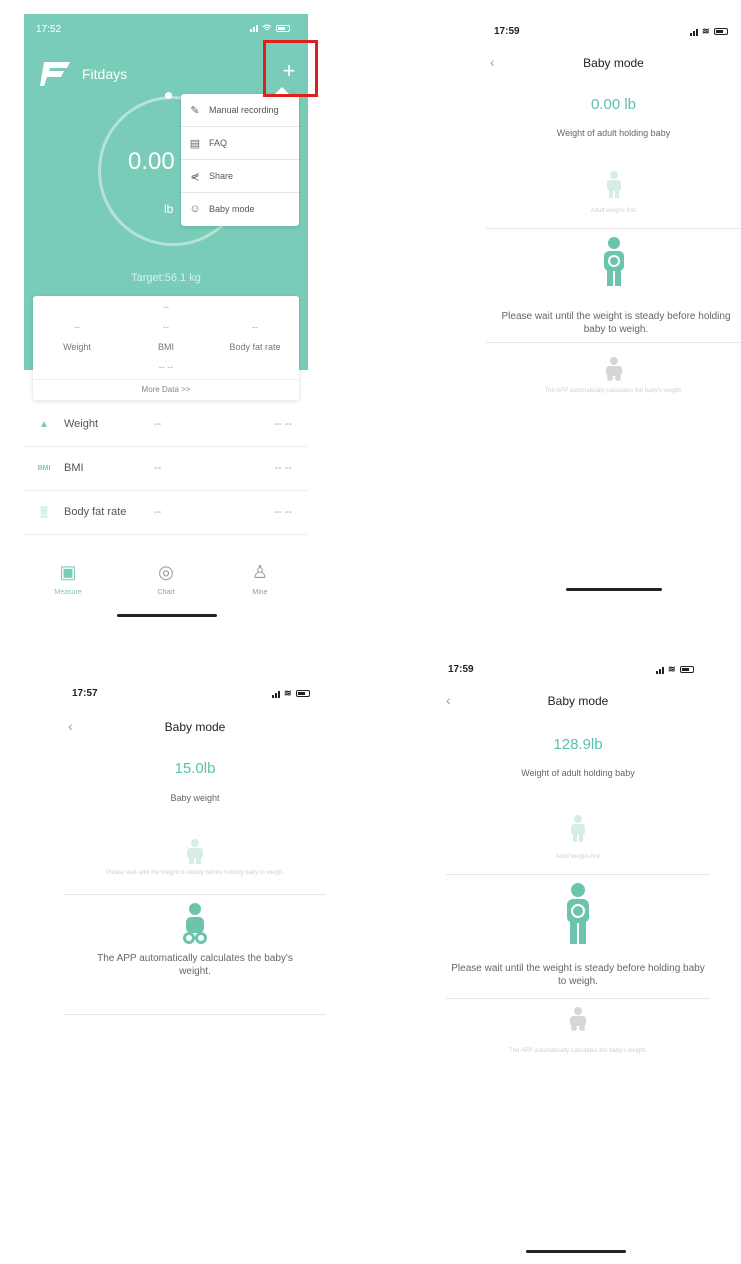 Image resolution: width=741 pixels, height=1264 pixels. What do you see at coordinates (260, 592) in the screenshot?
I see `tab-label: Mine` at bounding box center [260, 592].